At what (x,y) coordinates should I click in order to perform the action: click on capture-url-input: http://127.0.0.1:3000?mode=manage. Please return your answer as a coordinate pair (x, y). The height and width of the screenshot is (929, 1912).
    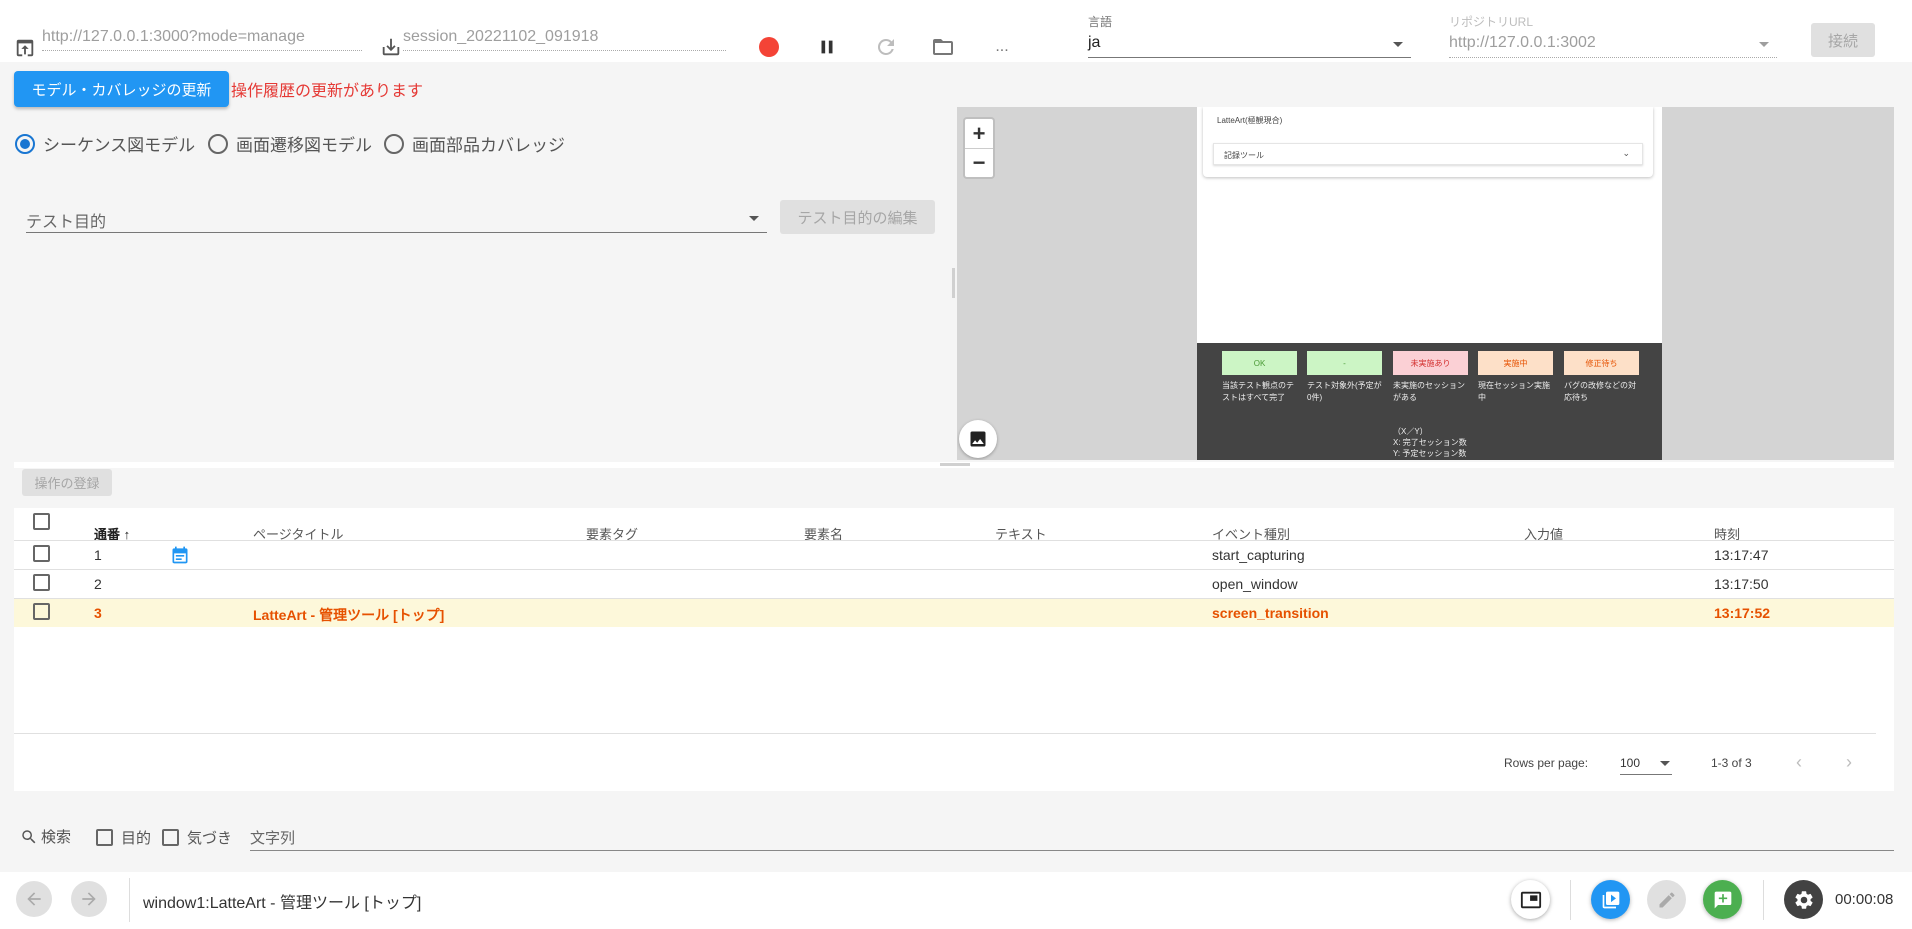
    Looking at the image, I should click on (202, 39).